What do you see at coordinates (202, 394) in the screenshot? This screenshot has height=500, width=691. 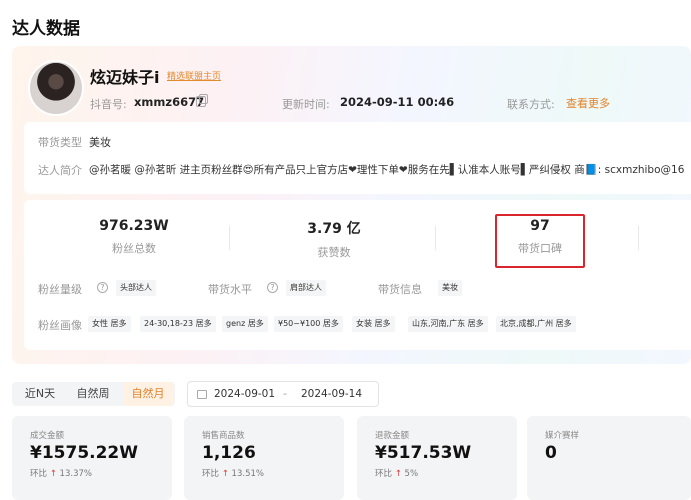 I see `calendar-icon` at bounding box center [202, 394].